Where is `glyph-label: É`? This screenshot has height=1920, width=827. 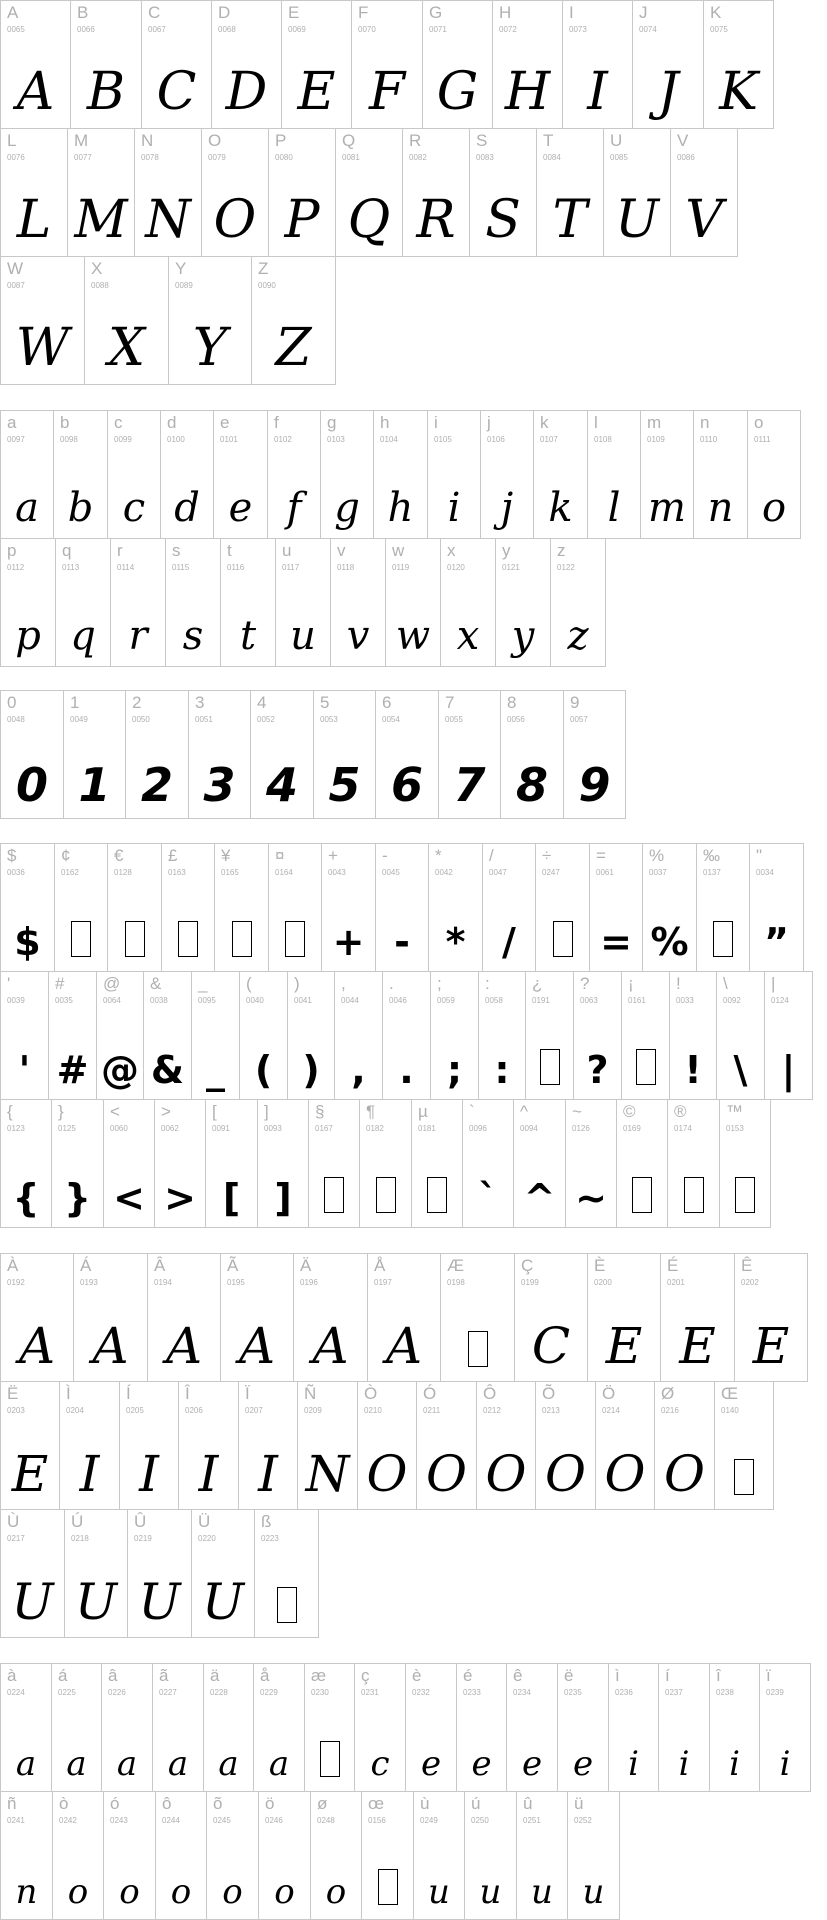
glyph-label: É is located at coordinates (673, 1265).